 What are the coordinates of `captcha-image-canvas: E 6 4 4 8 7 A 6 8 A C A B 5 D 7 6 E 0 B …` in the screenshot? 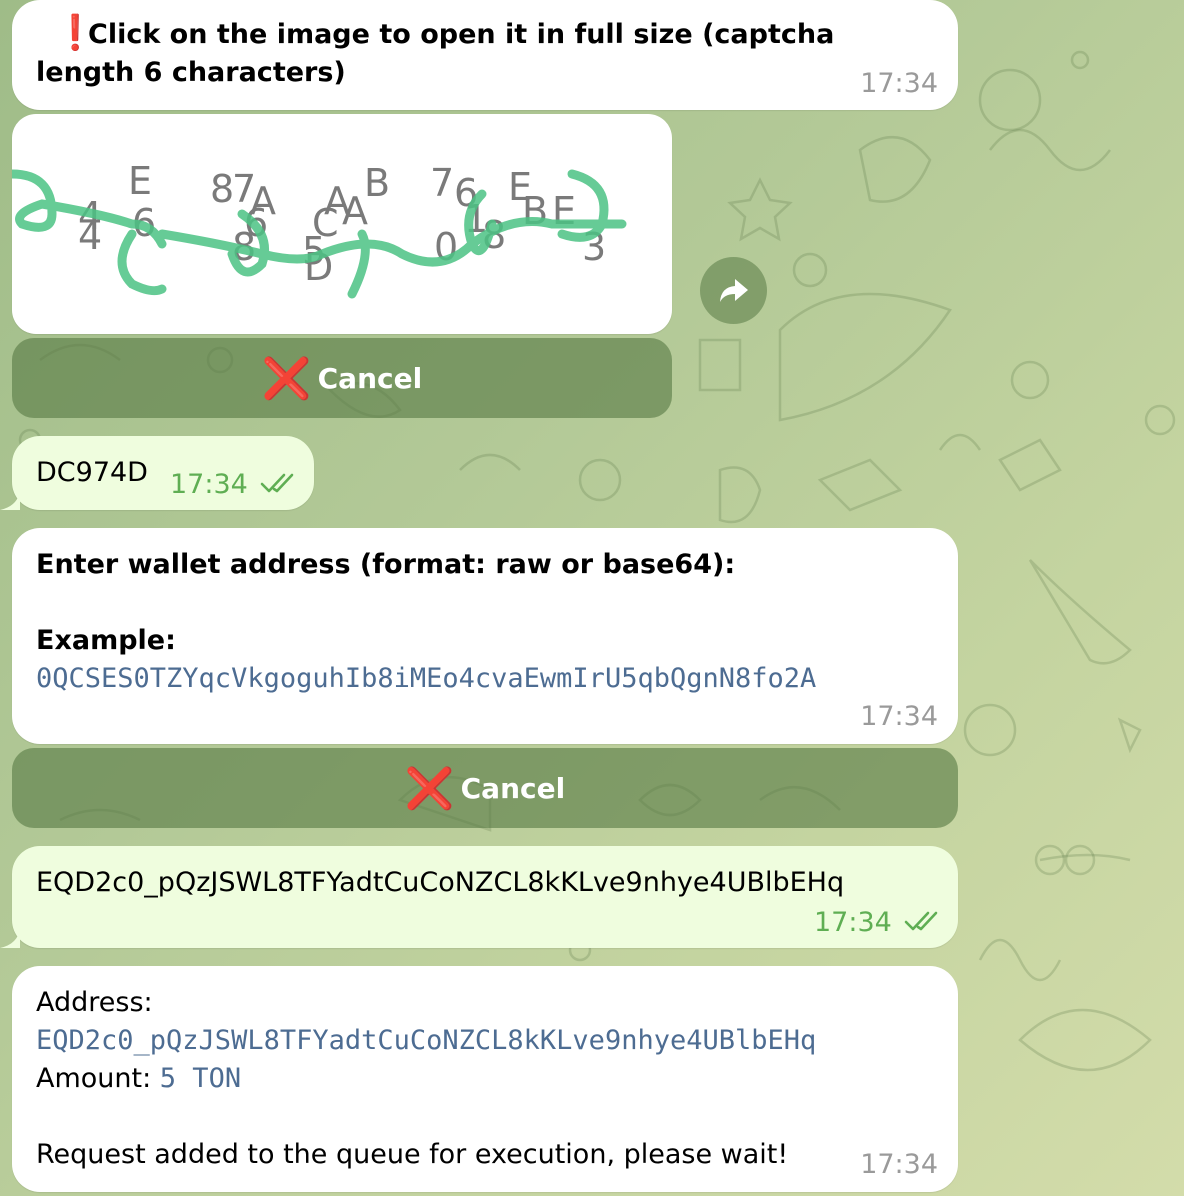 It's located at (319, 229).